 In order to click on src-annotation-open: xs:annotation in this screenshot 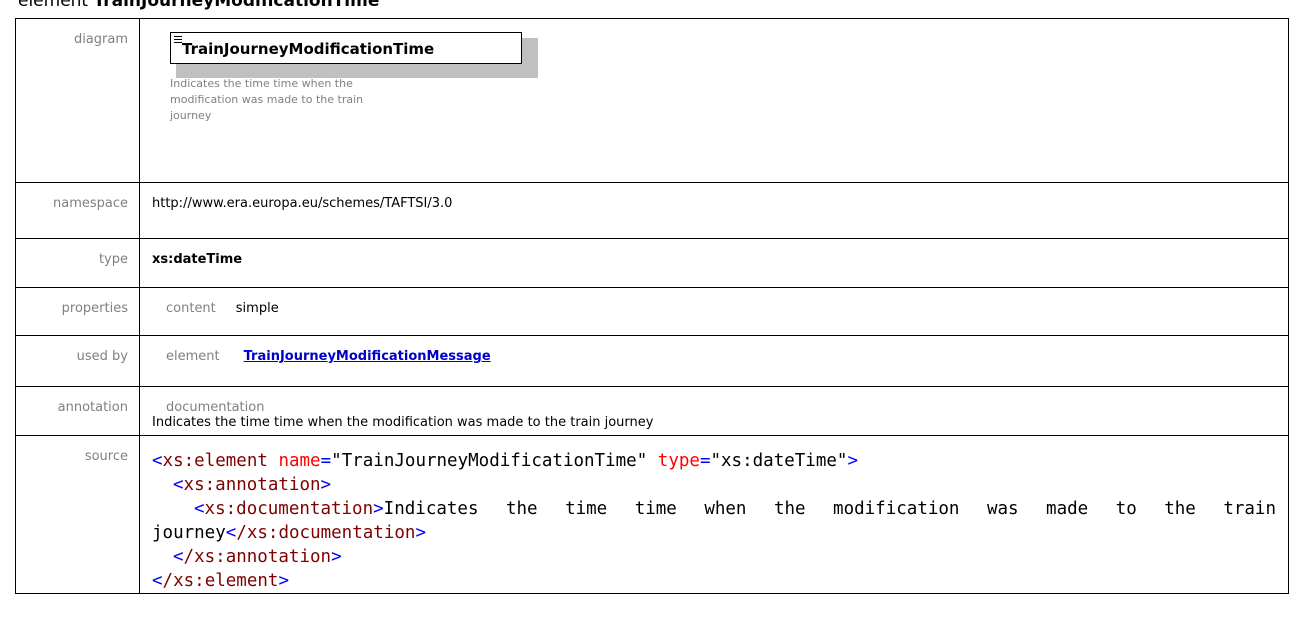, I will do `click(252, 485)`.